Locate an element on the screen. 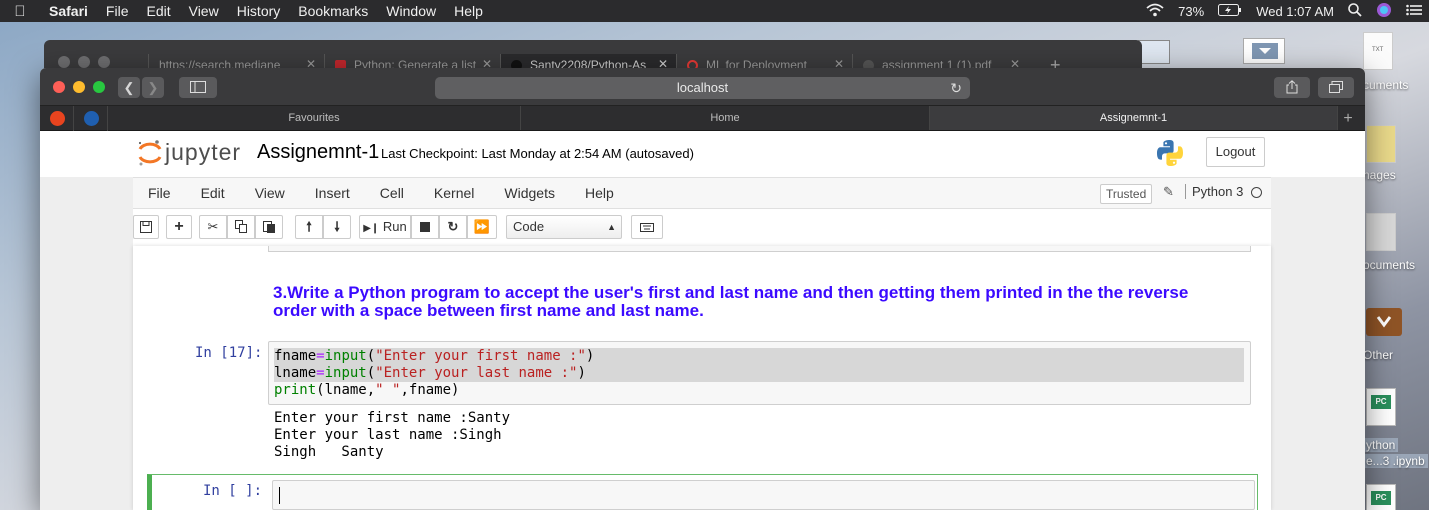  desktop-label-other: Other is located at coordinates (1378, 355).